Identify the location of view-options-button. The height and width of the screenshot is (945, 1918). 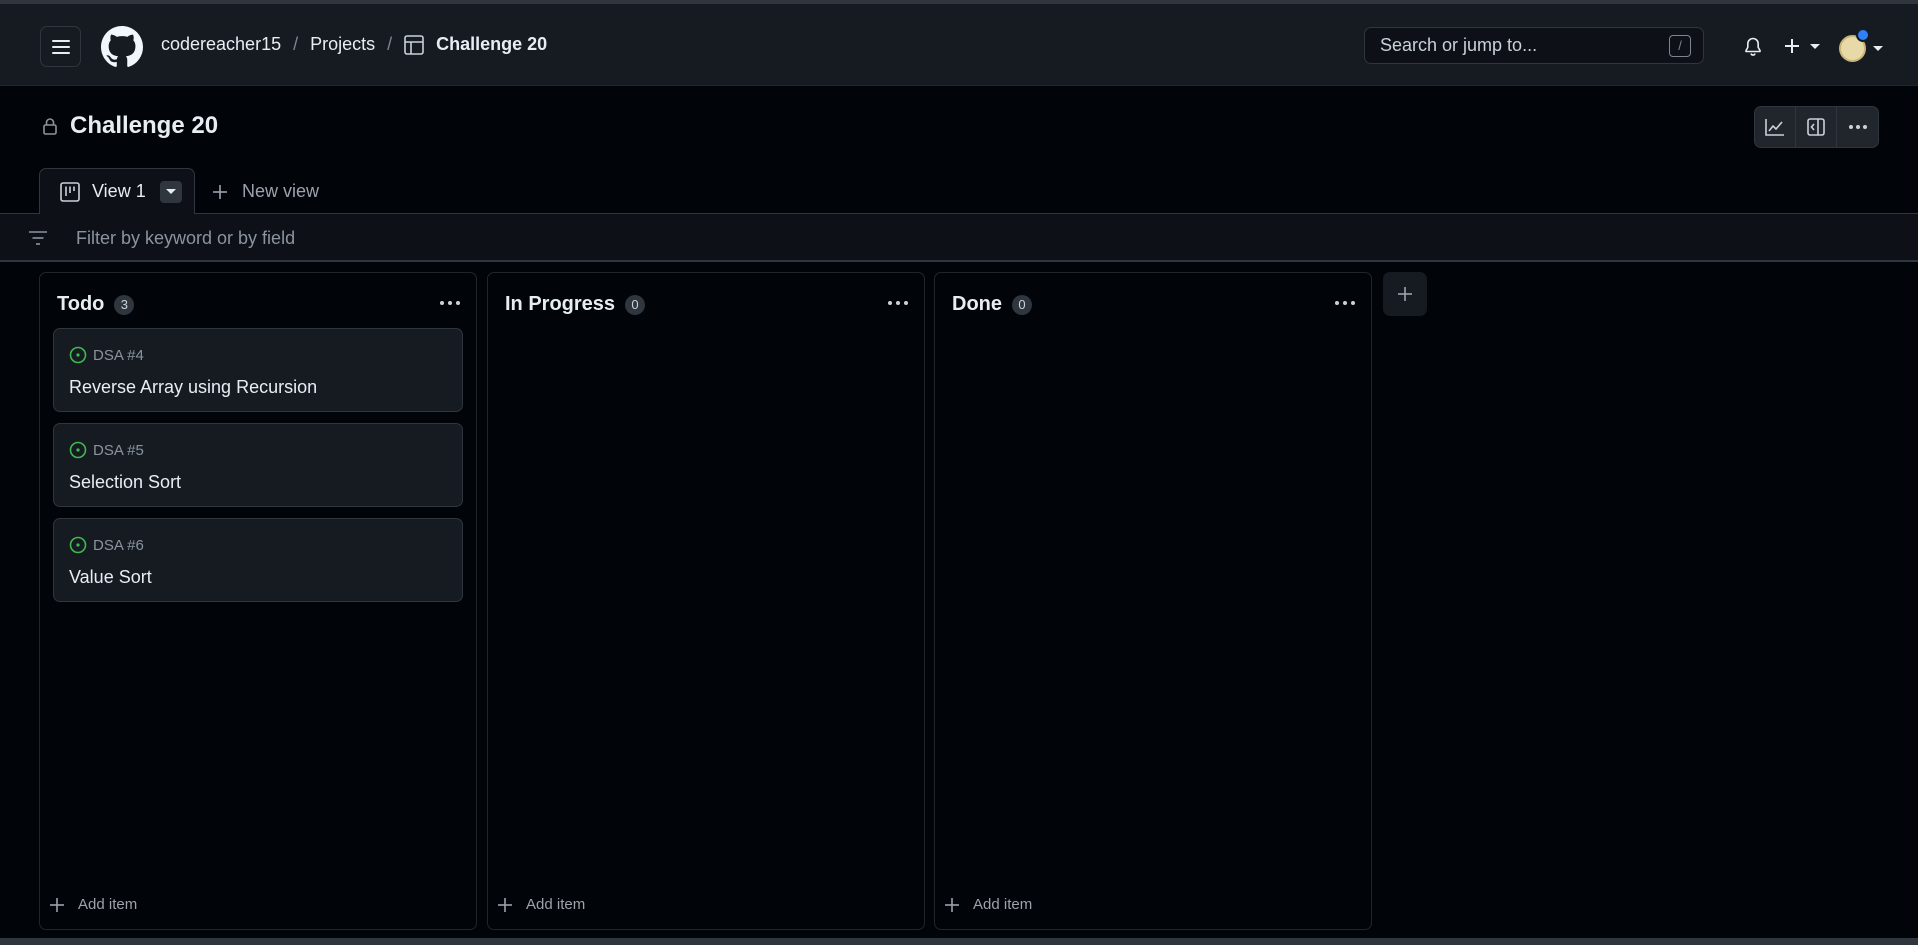
(170, 191).